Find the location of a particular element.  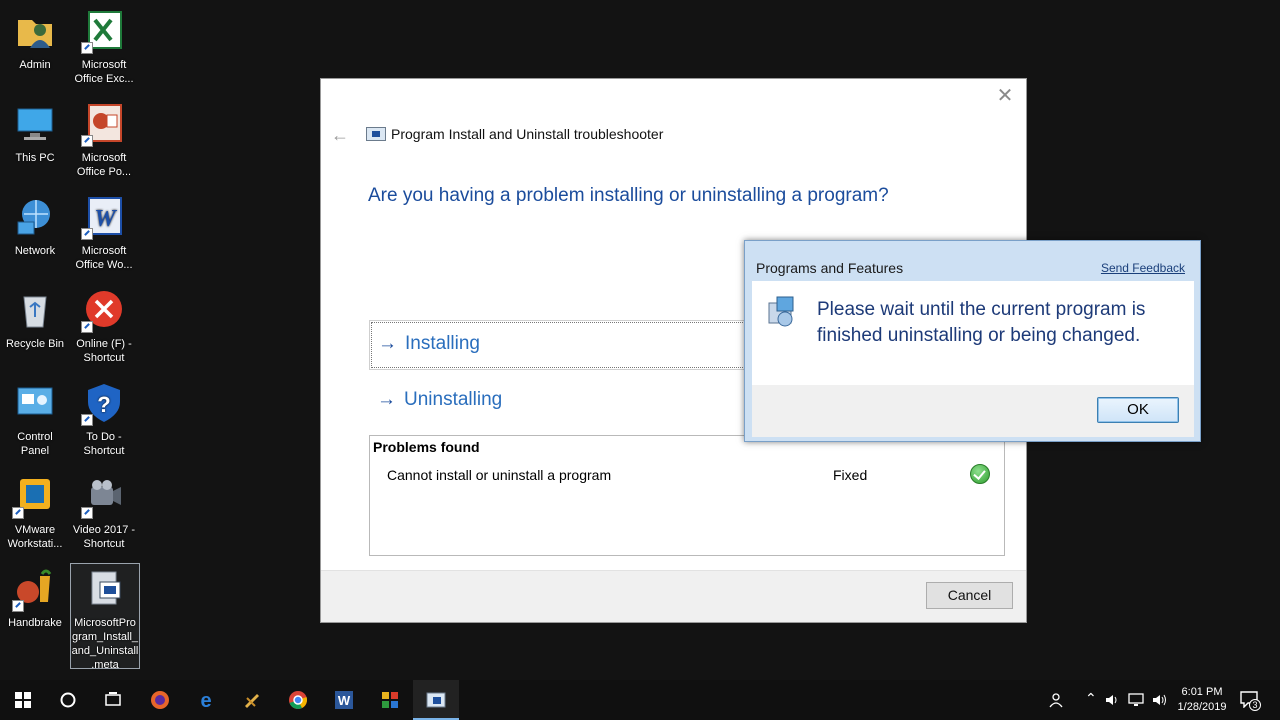

desktop-icon-online-f: Online (F) - Shortcut is located at coordinates (104, 327).